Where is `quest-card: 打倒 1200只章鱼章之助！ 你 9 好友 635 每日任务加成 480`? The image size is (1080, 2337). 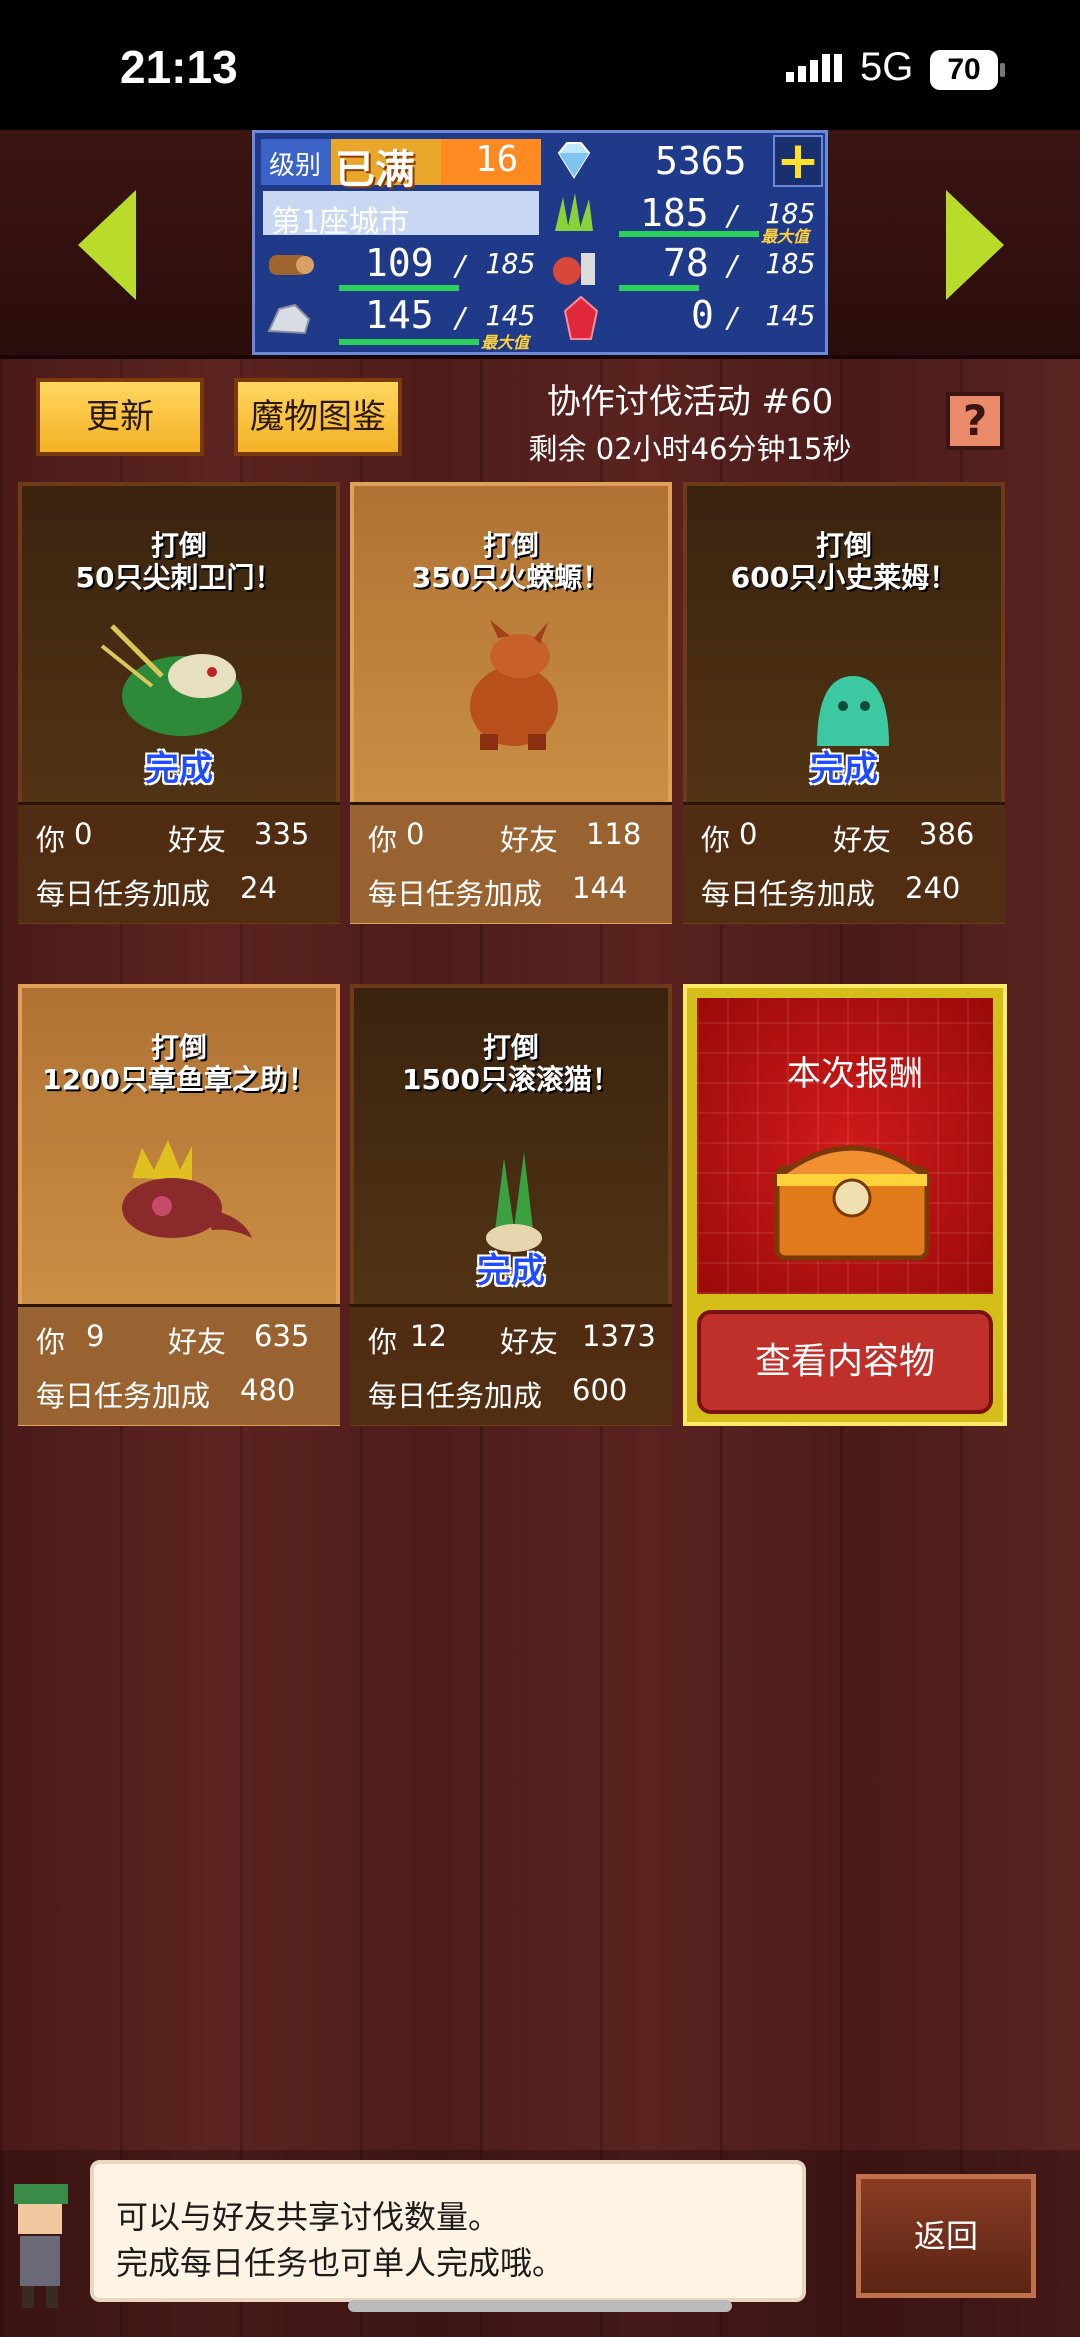 quest-card: 打倒 1200只章鱼章之助！ 你 9 好友 635 每日任务加成 480 is located at coordinates (179, 1205).